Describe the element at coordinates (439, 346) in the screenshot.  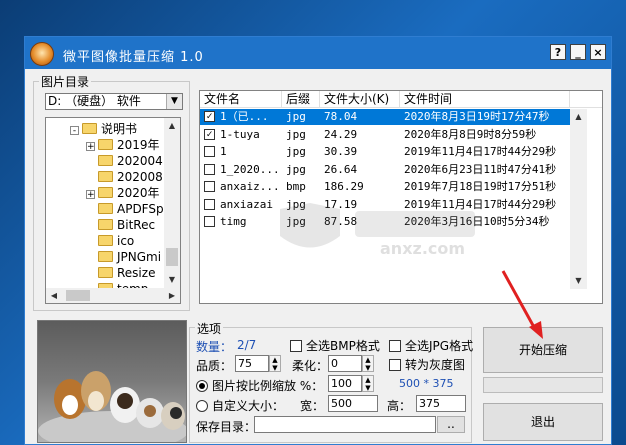
I see `select-jpg-label: 全选JPG格式` at that location.